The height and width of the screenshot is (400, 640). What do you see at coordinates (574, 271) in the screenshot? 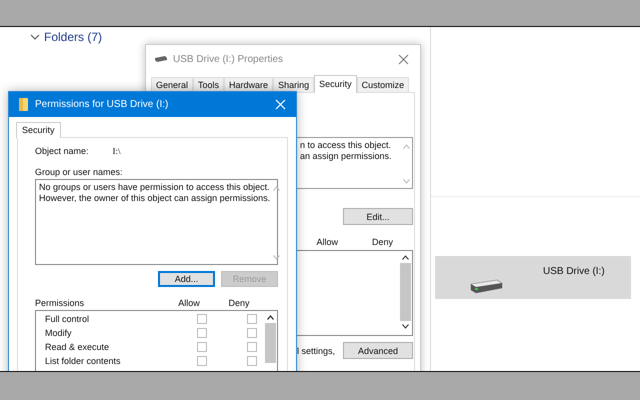
I see `drive-label: USB Drive (I:)` at bounding box center [574, 271].